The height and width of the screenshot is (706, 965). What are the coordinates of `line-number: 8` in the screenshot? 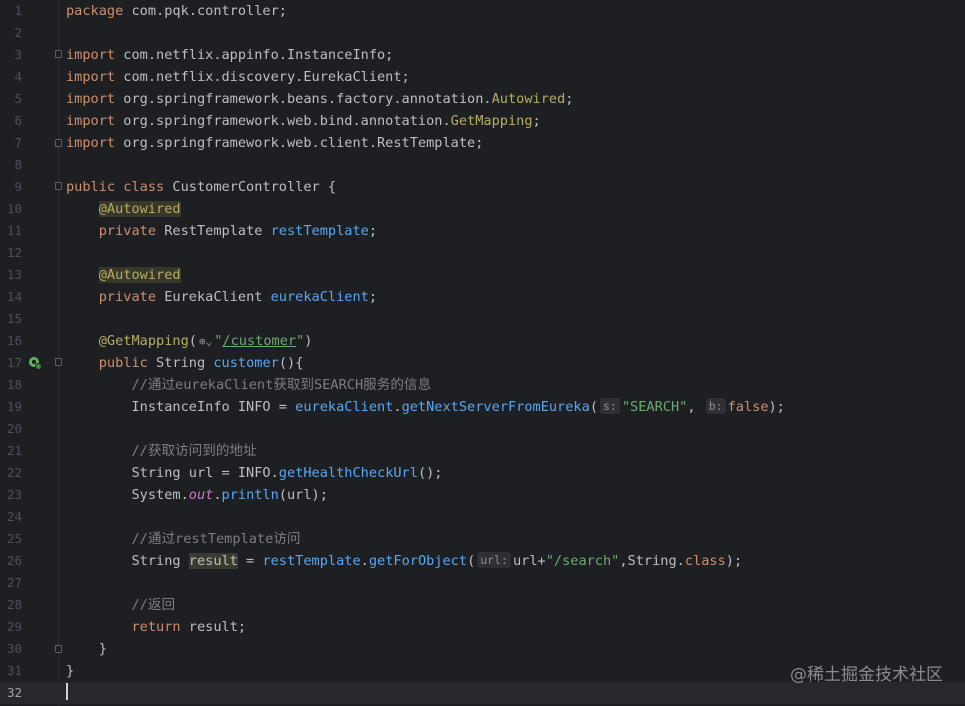 It's located at (11, 165).